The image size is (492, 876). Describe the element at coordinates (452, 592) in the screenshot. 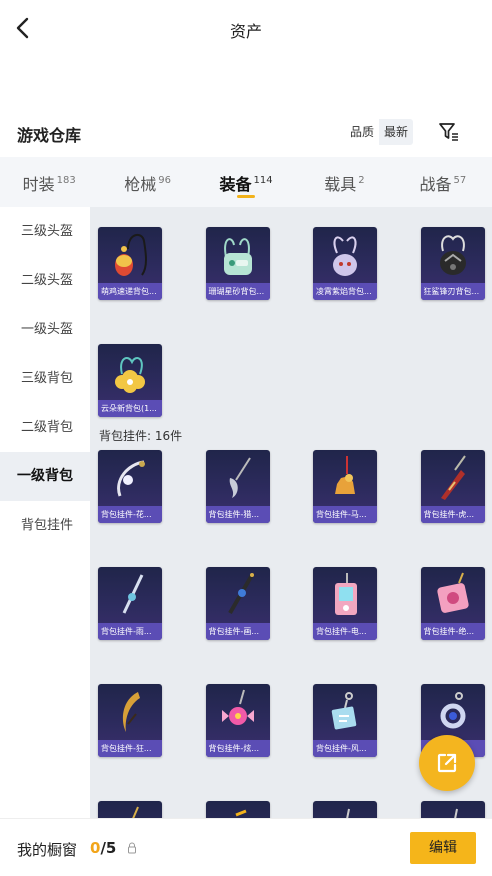

I see `gift-box-charm-icon` at that location.